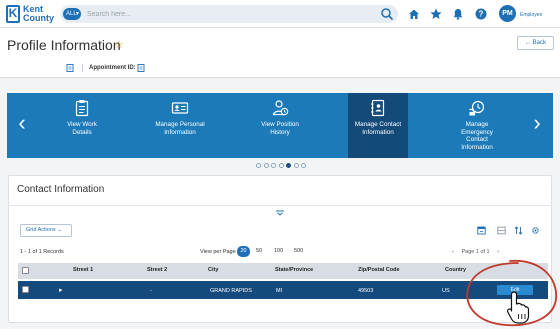  Describe the element at coordinates (64, 45) in the screenshot. I see `page-title: Profile Information` at that location.